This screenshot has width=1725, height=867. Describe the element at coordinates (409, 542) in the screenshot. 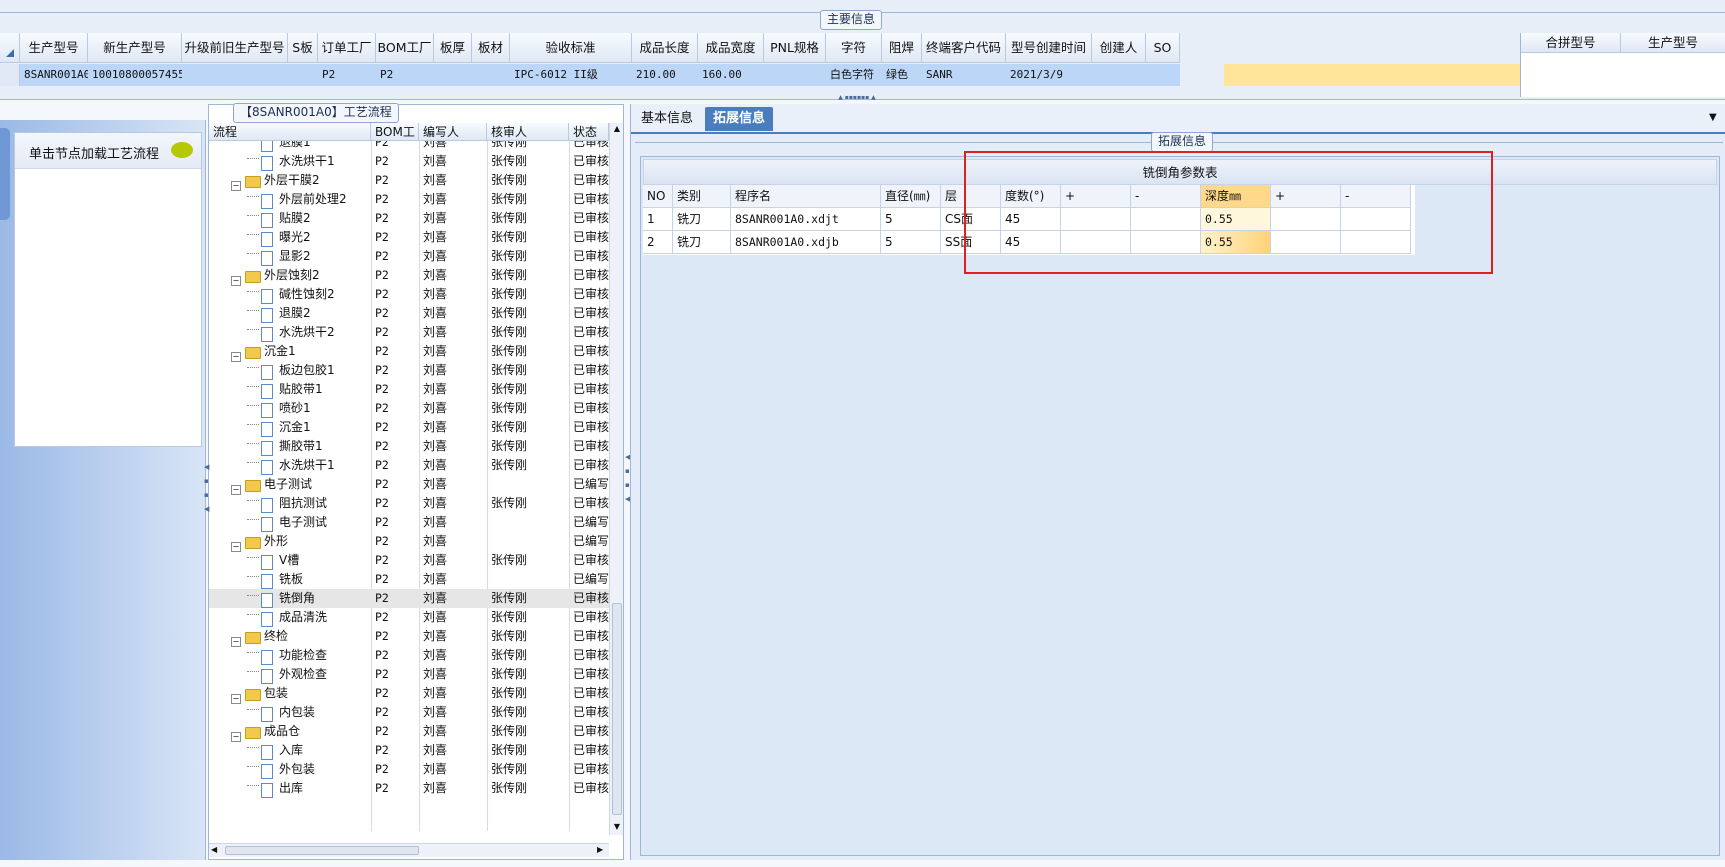

I see `tree-row: − 外形 P2 刘喜 已编写` at that location.